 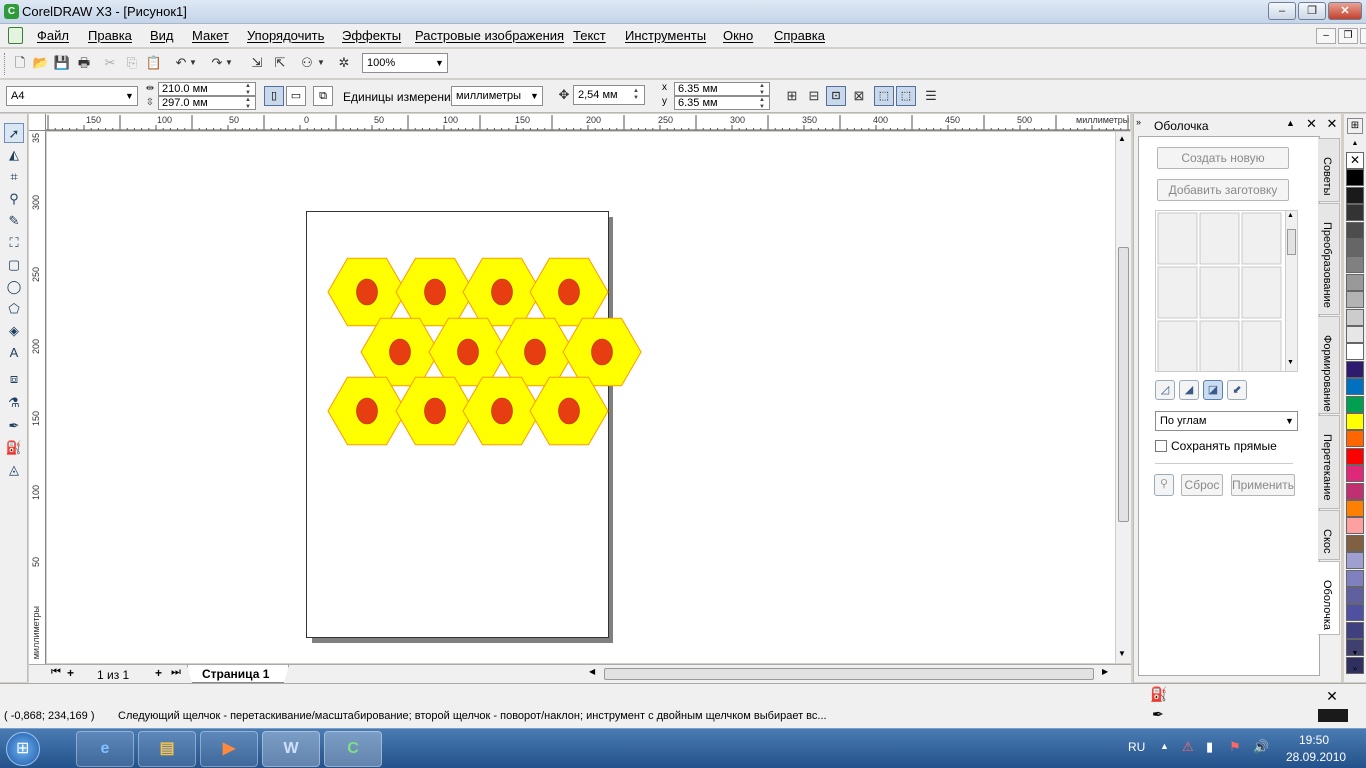 I want to click on tab-shaping: Формирование, so click(x=1329, y=365).